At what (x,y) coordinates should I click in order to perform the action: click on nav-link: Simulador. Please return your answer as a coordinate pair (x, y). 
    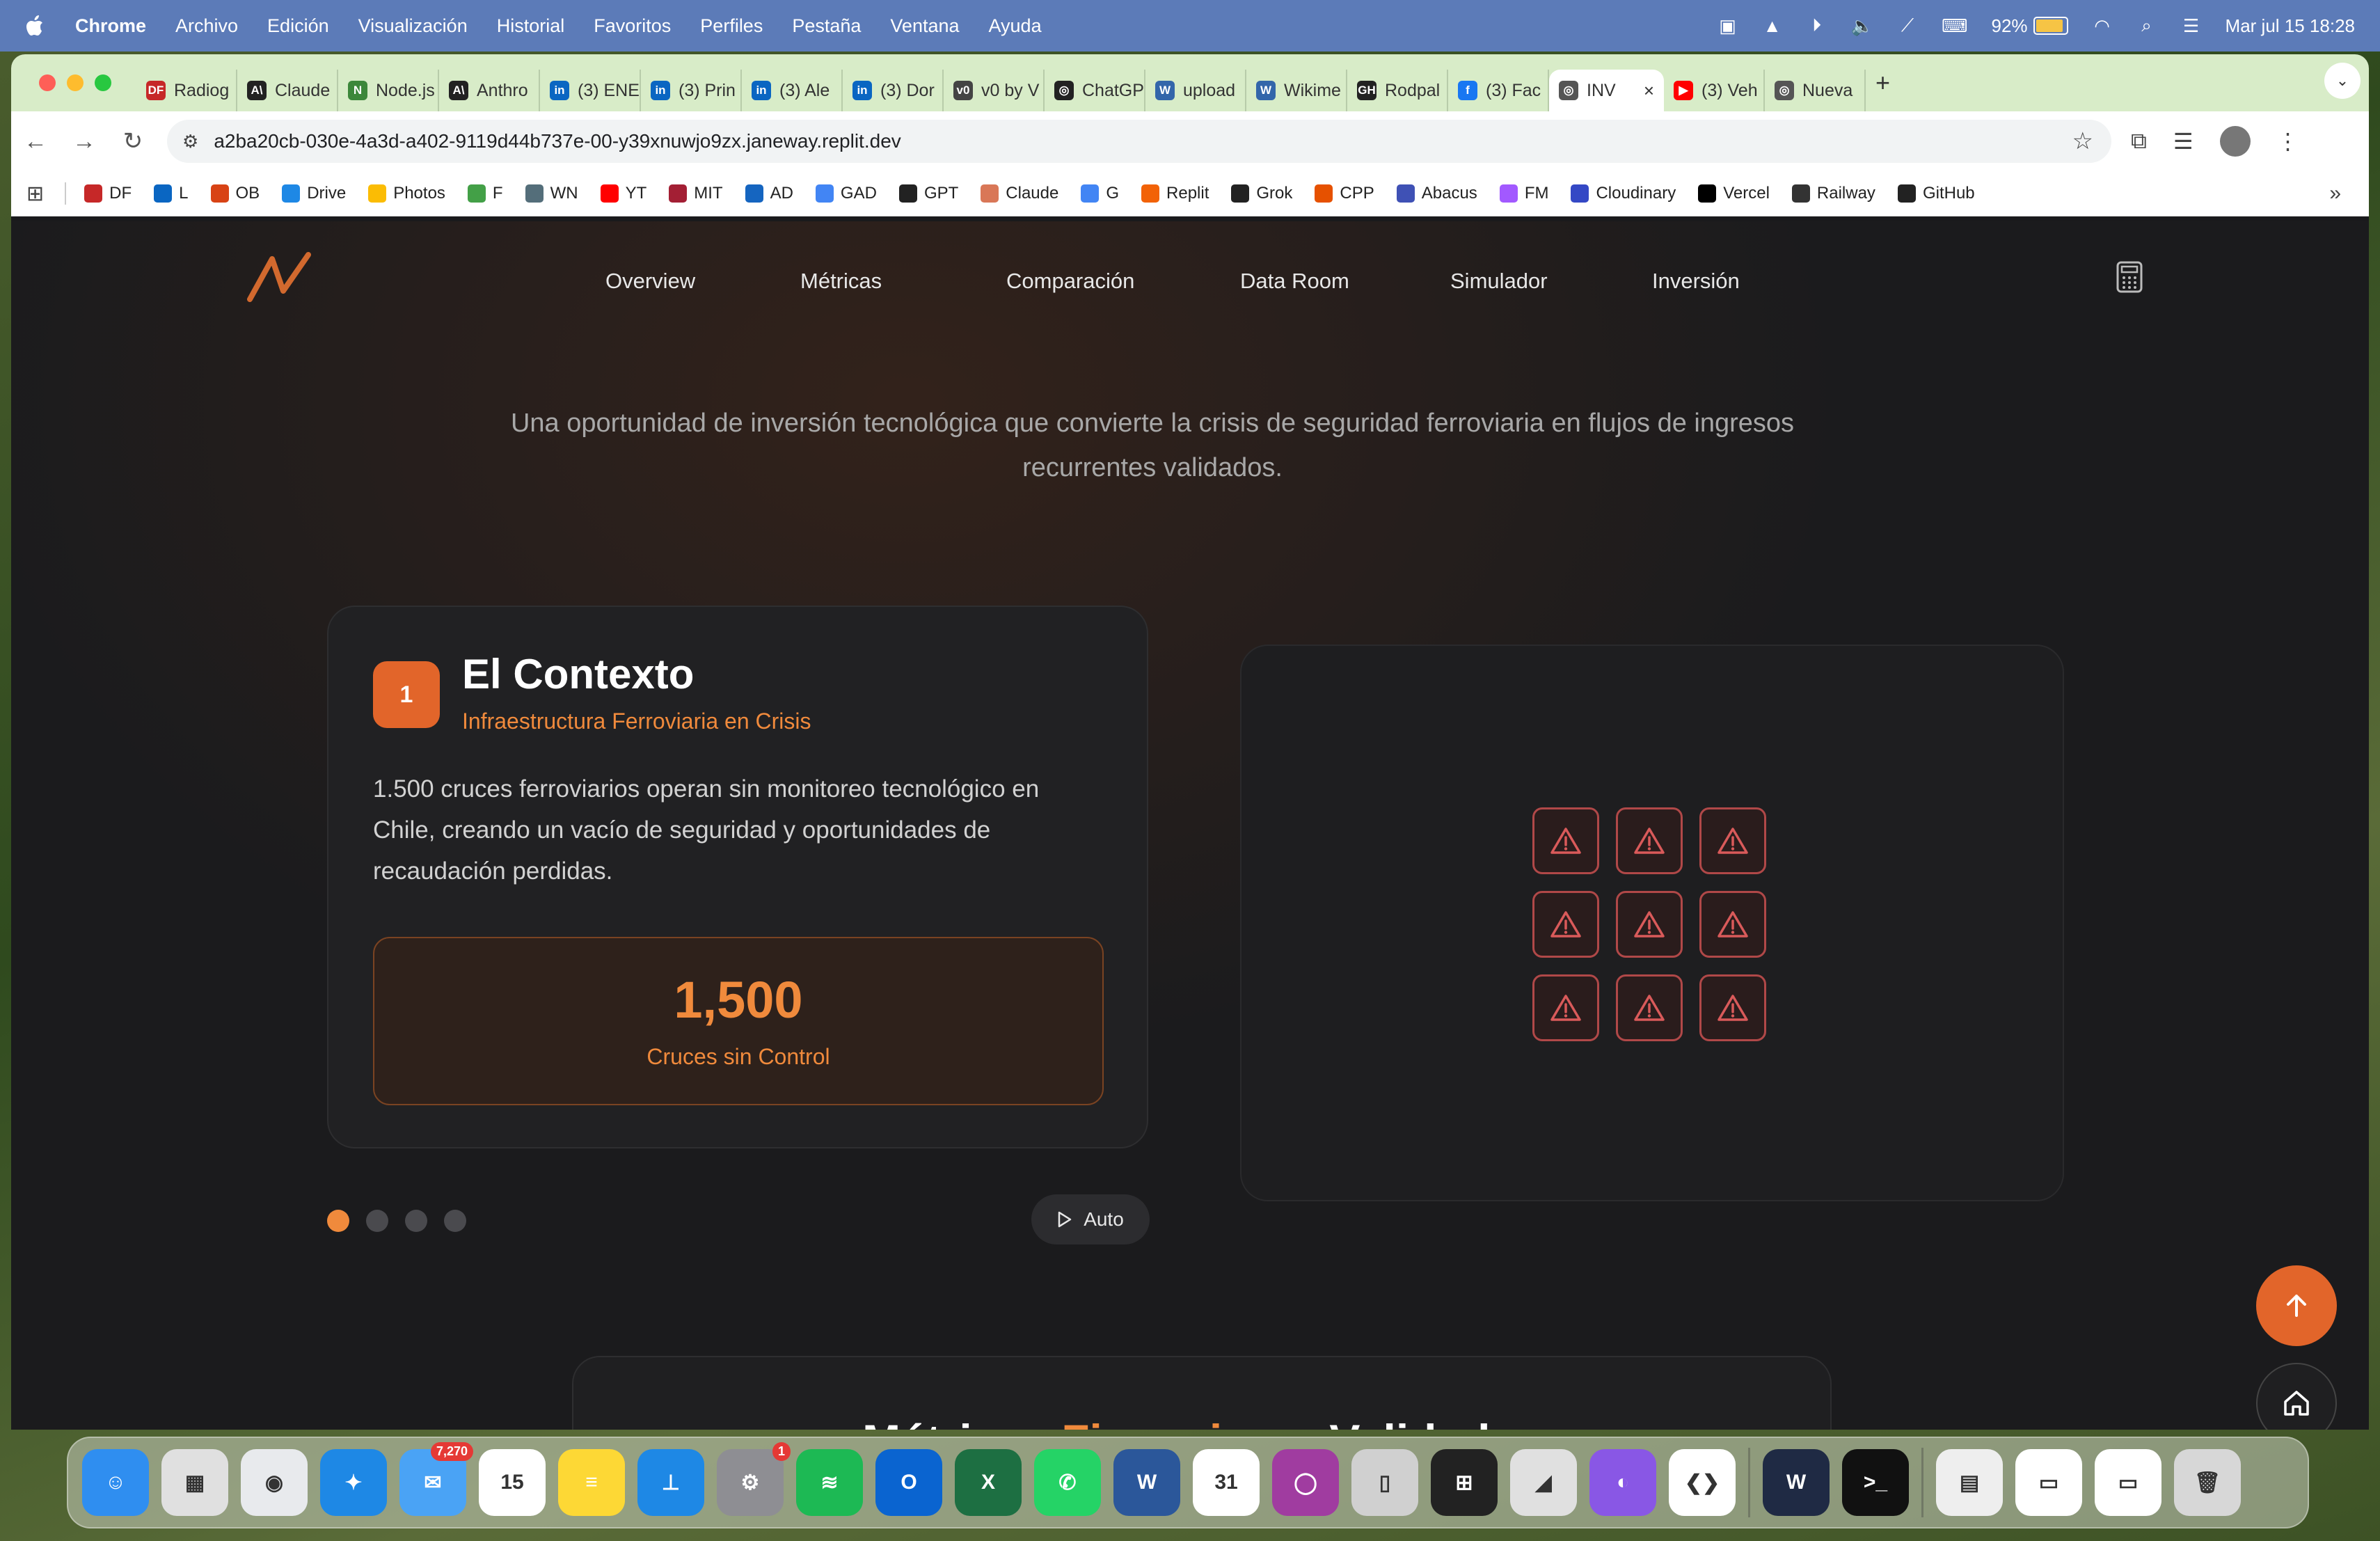
    Looking at the image, I should click on (1551, 281).